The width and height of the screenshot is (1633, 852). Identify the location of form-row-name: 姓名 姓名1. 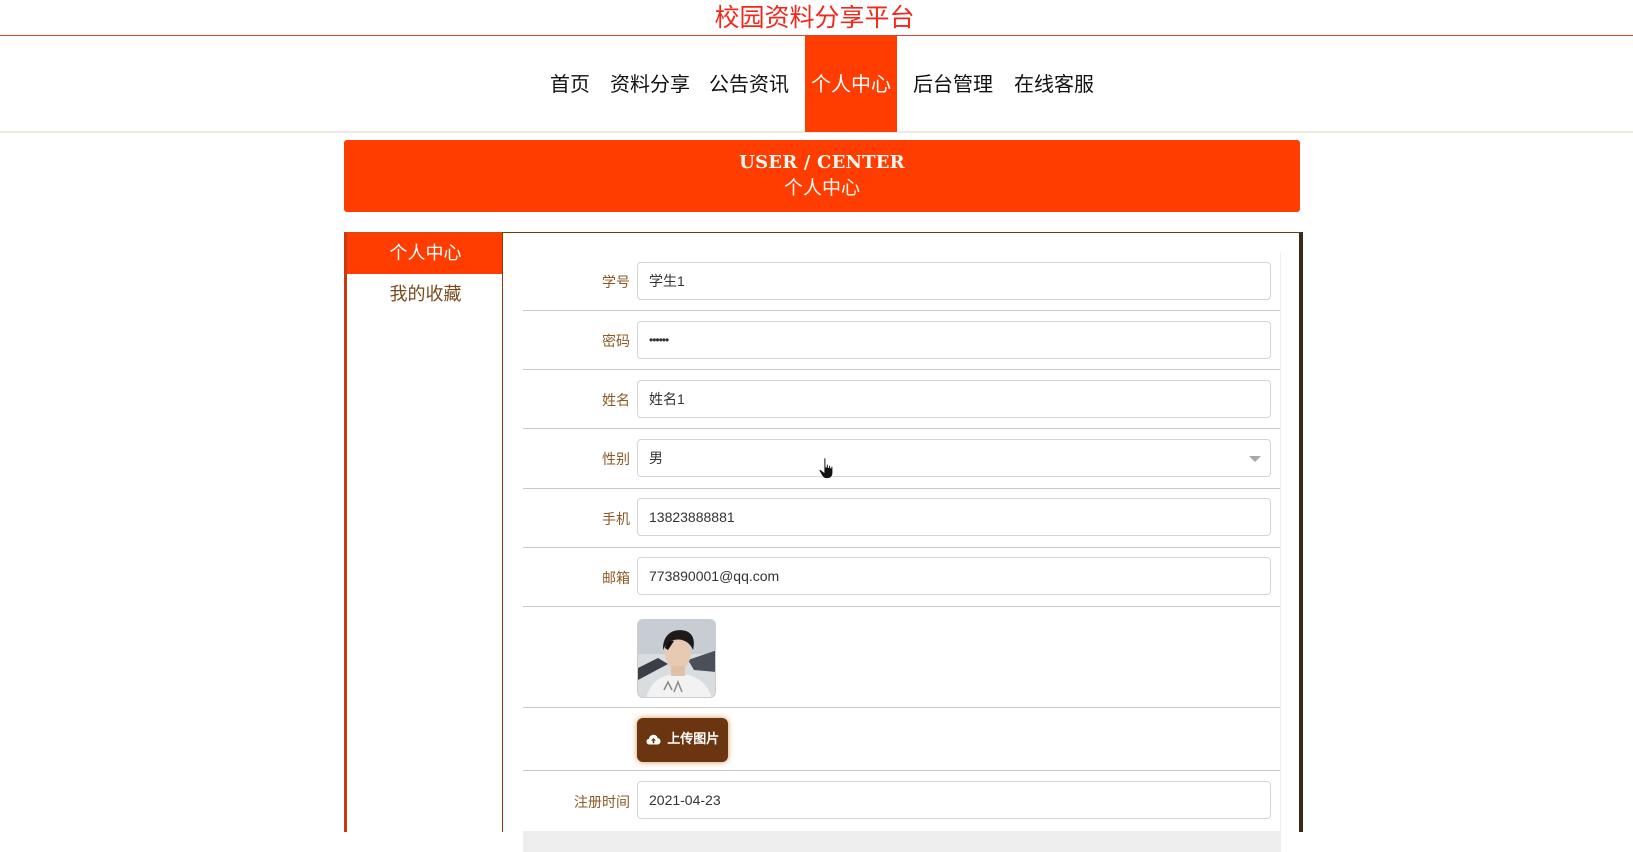
(901, 399).